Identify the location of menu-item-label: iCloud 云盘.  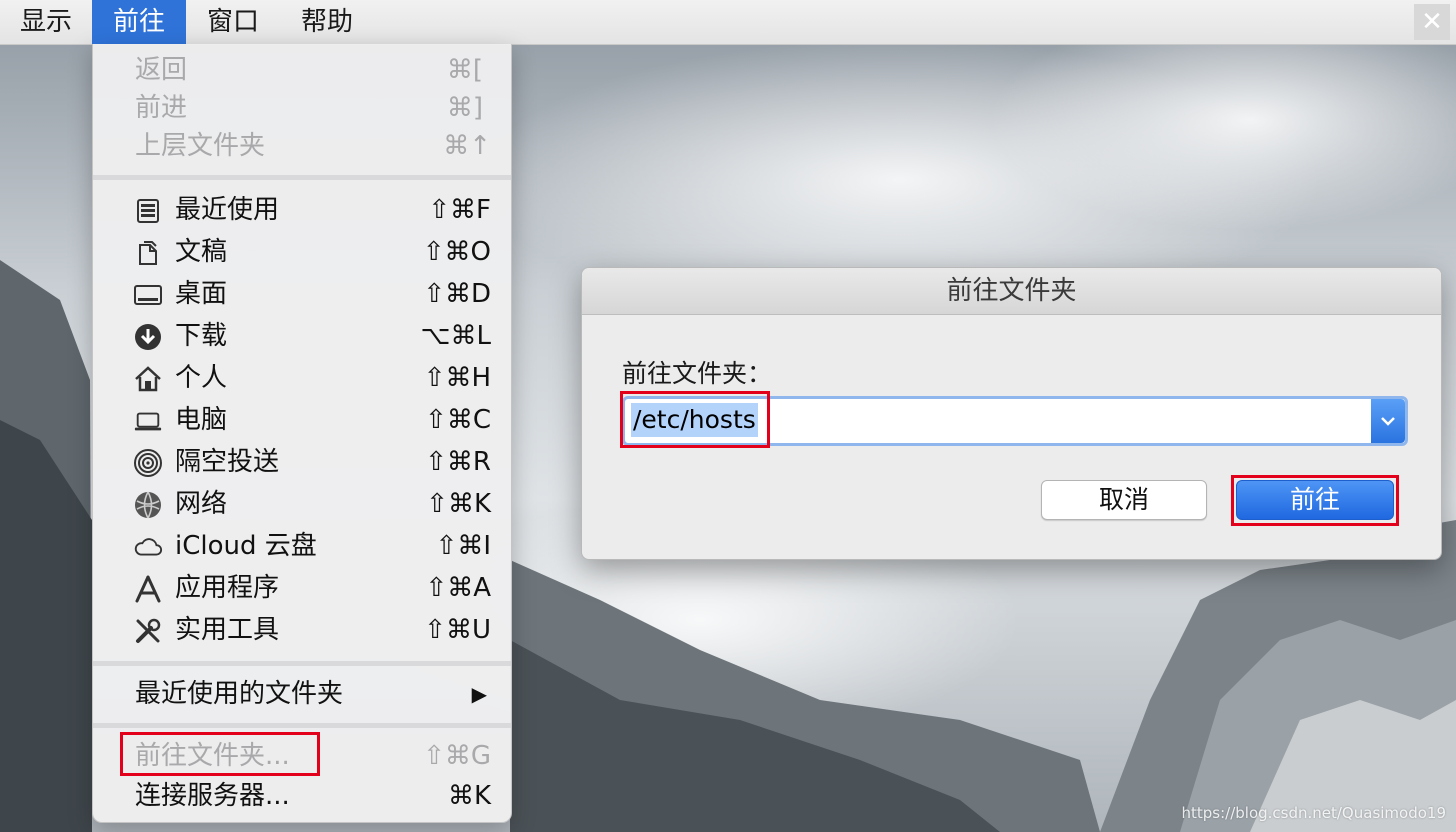
(246, 546).